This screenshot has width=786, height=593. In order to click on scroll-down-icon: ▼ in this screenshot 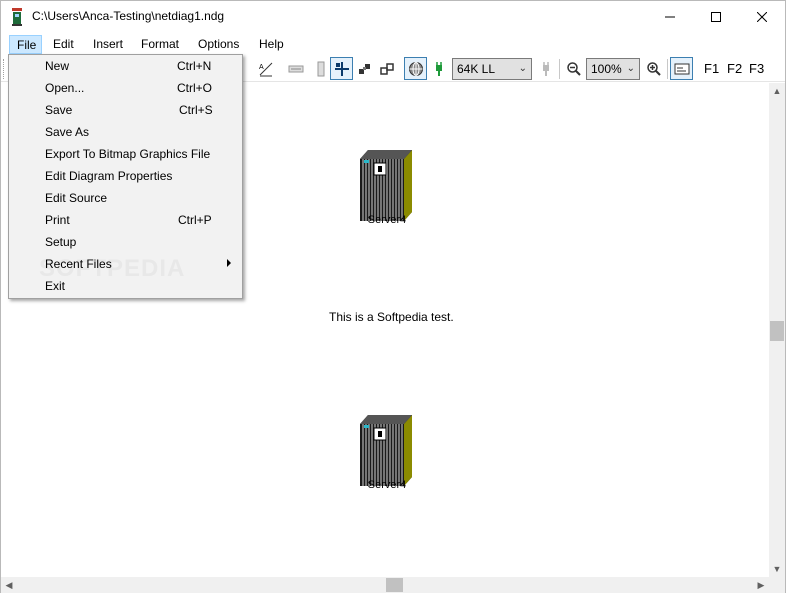, I will do `click(777, 569)`.